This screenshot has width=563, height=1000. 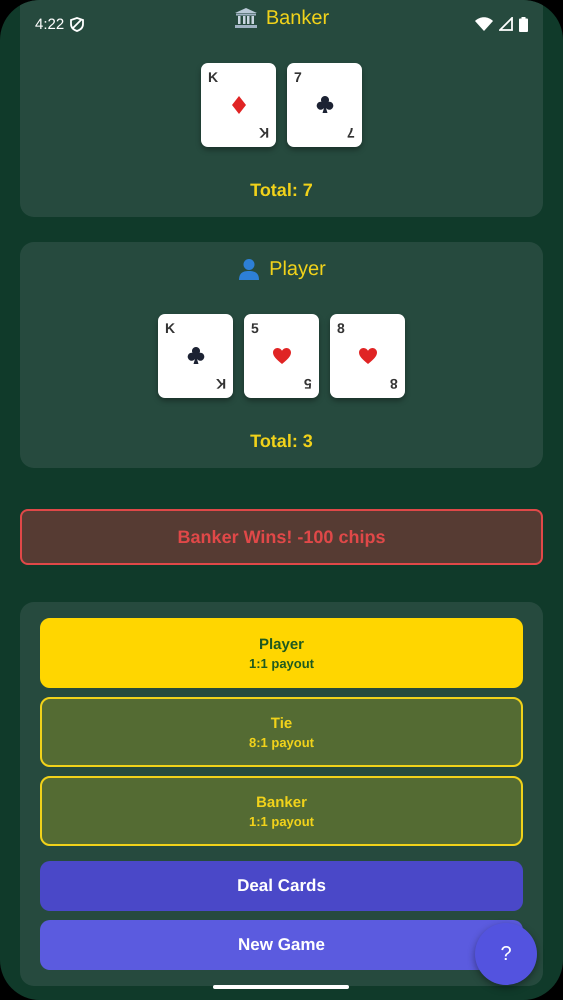 I want to click on signal-icon, so click(x=506, y=24).